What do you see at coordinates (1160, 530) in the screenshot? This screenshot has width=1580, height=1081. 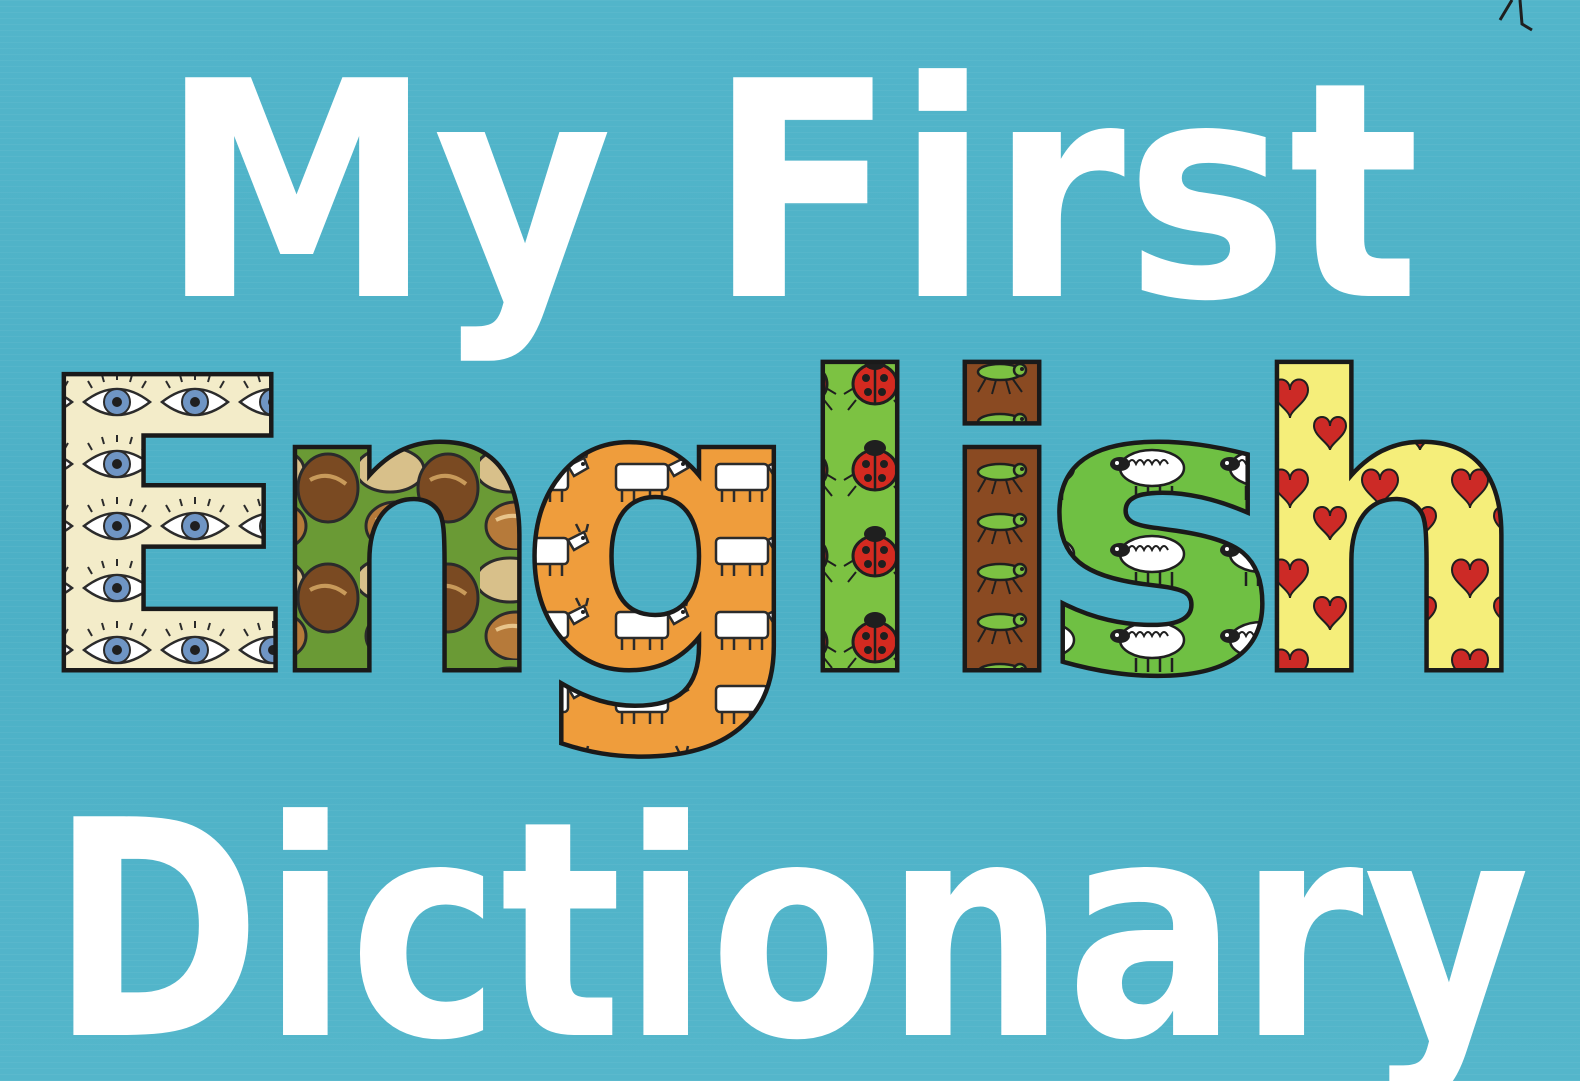 I see `letter-s-sheep: s` at bounding box center [1160, 530].